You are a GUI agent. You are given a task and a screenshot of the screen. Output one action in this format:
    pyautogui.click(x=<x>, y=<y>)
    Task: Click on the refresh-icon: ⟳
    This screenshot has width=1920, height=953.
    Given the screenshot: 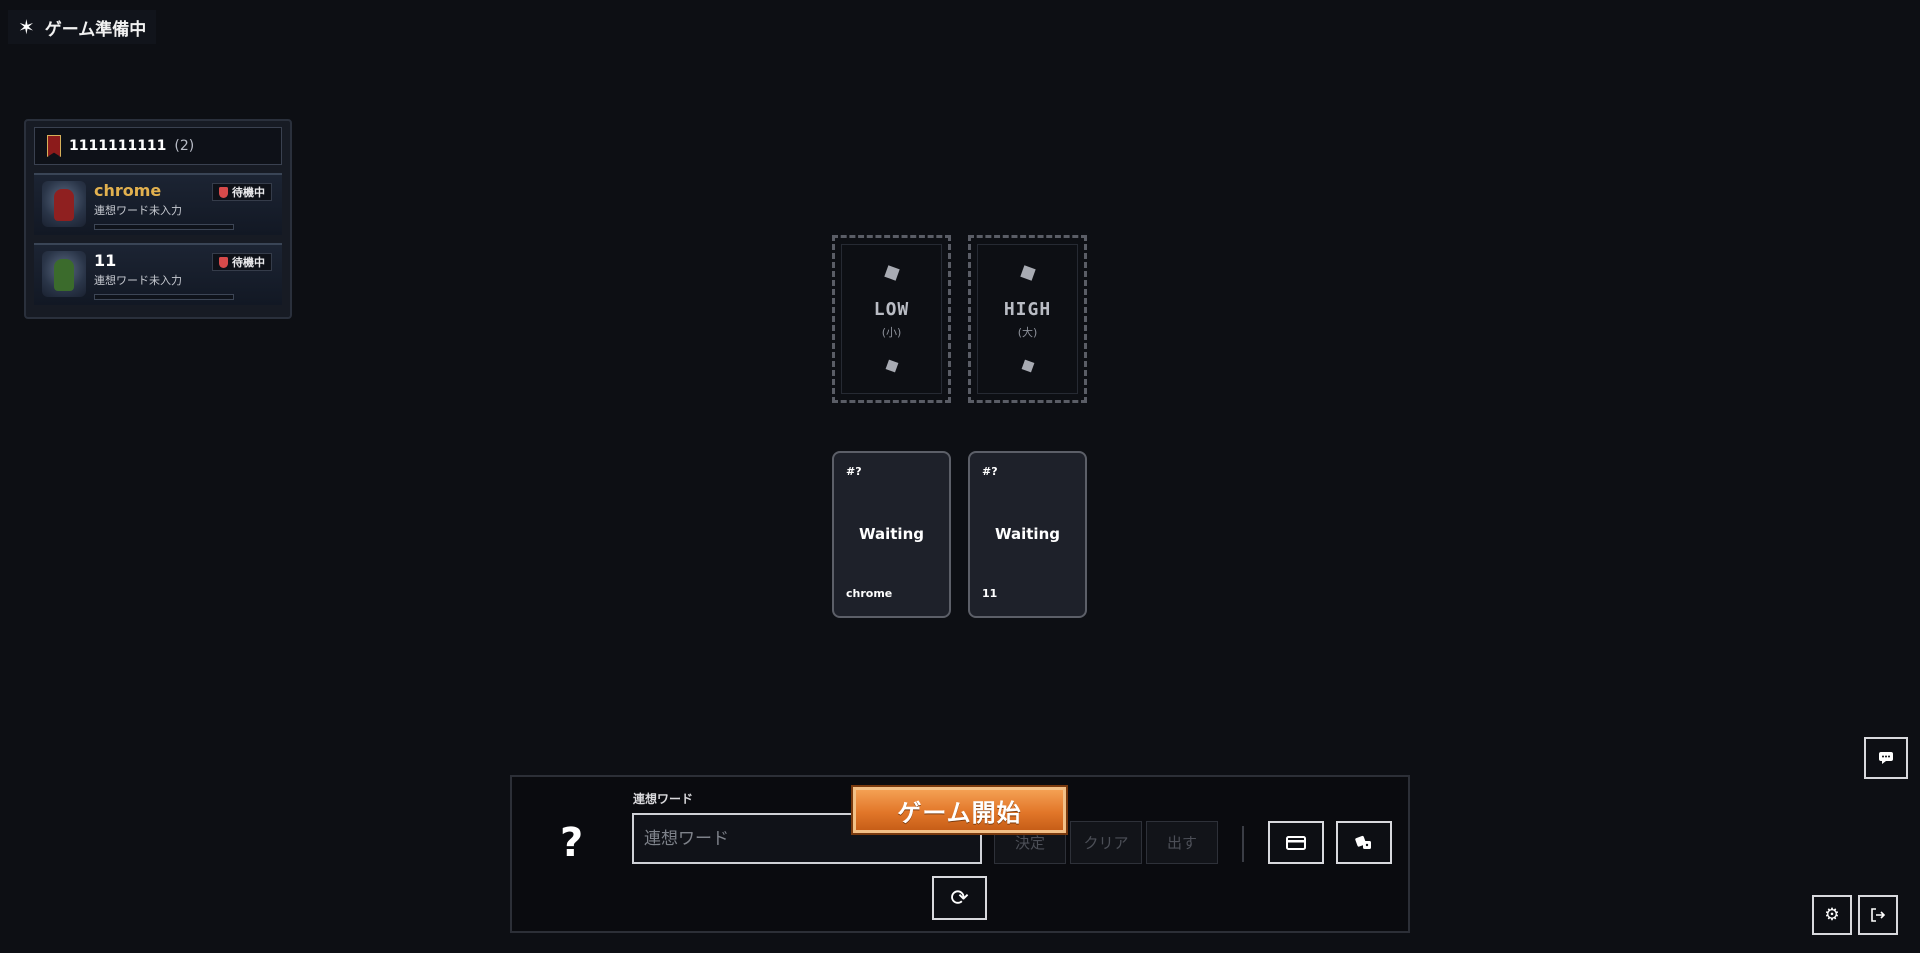 What is the action you would take?
    pyautogui.click(x=959, y=898)
    